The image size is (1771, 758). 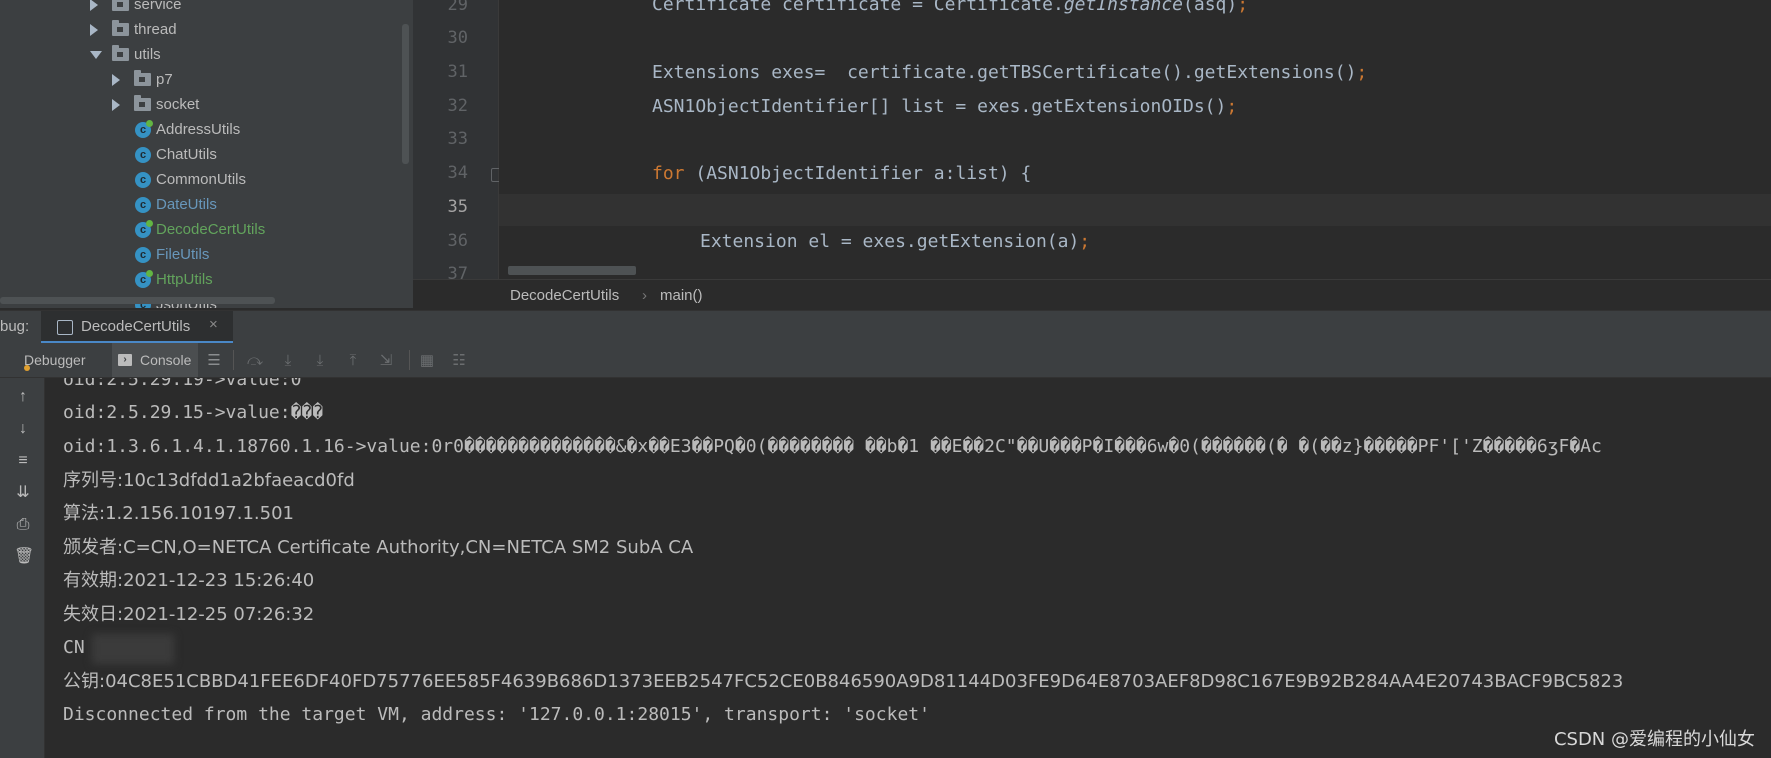 I want to click on debug-tool-window-header: bug: DecodeCertUtils ×, so click(x=885, y=327).